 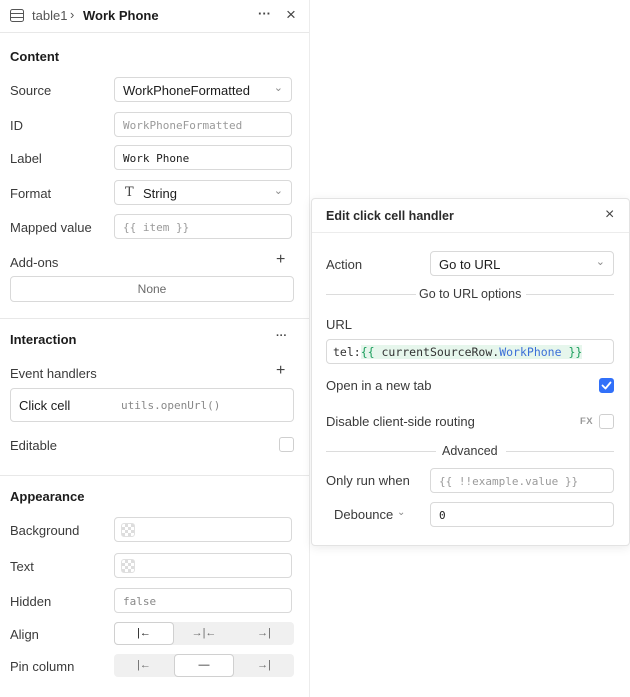 I want to click on only-run-when-placeholder: {{ !!example.value }}, so click(x=509, y=481).